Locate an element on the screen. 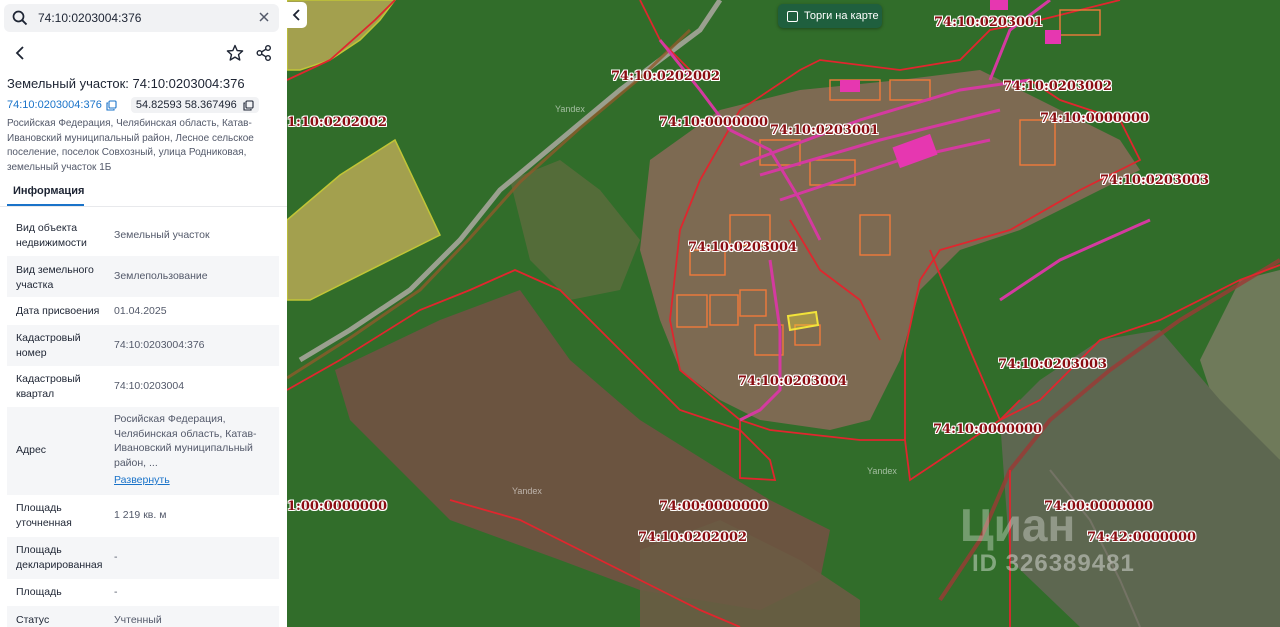 The width and height of the screenshot is (1280, 627). close-icon is located at coordinates (264, 17).